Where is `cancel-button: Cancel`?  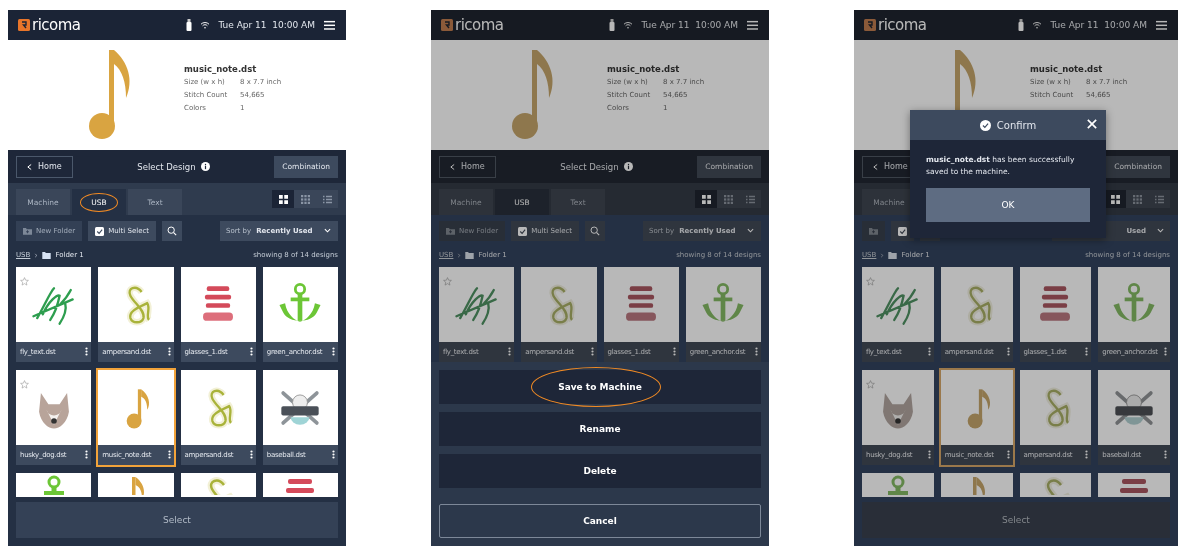 cancel-button: Cancel is located at coordinates (600, 521).